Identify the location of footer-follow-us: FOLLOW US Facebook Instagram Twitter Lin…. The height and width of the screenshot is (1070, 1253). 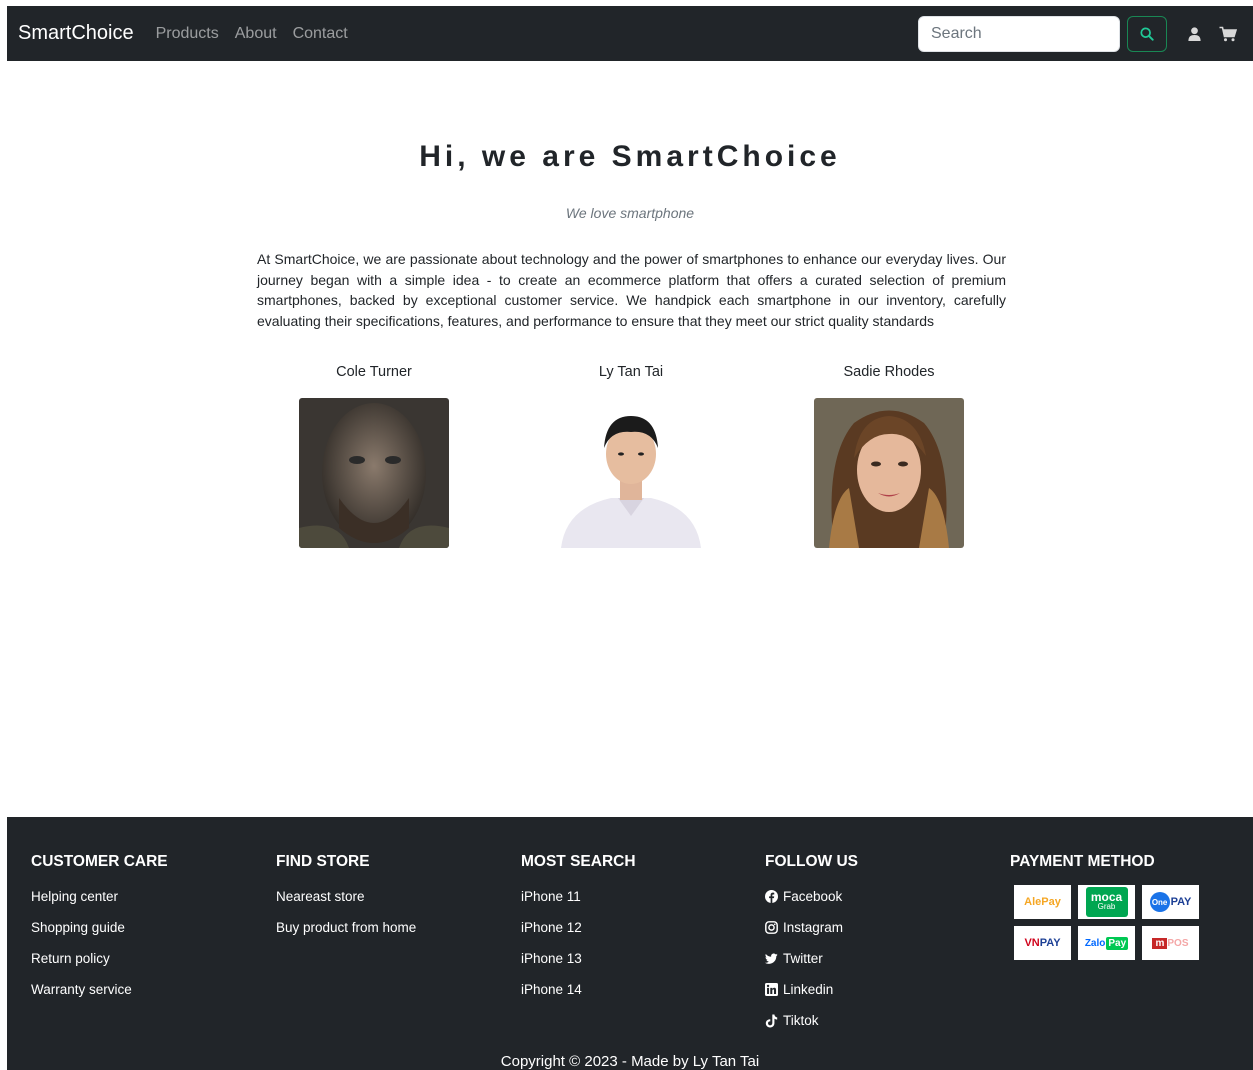
(811, 948).